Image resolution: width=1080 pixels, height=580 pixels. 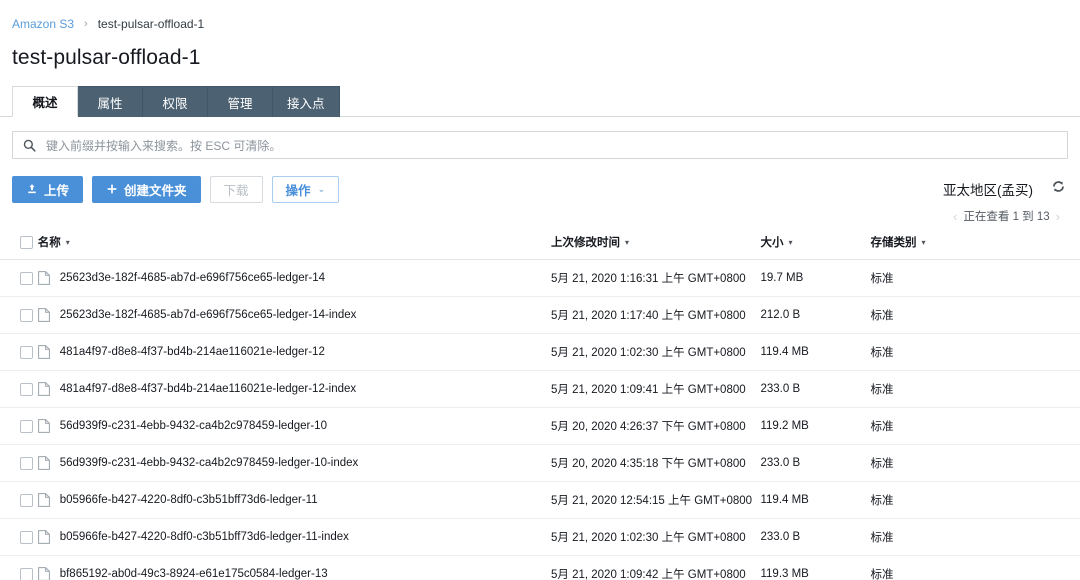 I want to click on tab-bar: 概述 属性 权限 管理 接入点, so click(x=540, y=101).